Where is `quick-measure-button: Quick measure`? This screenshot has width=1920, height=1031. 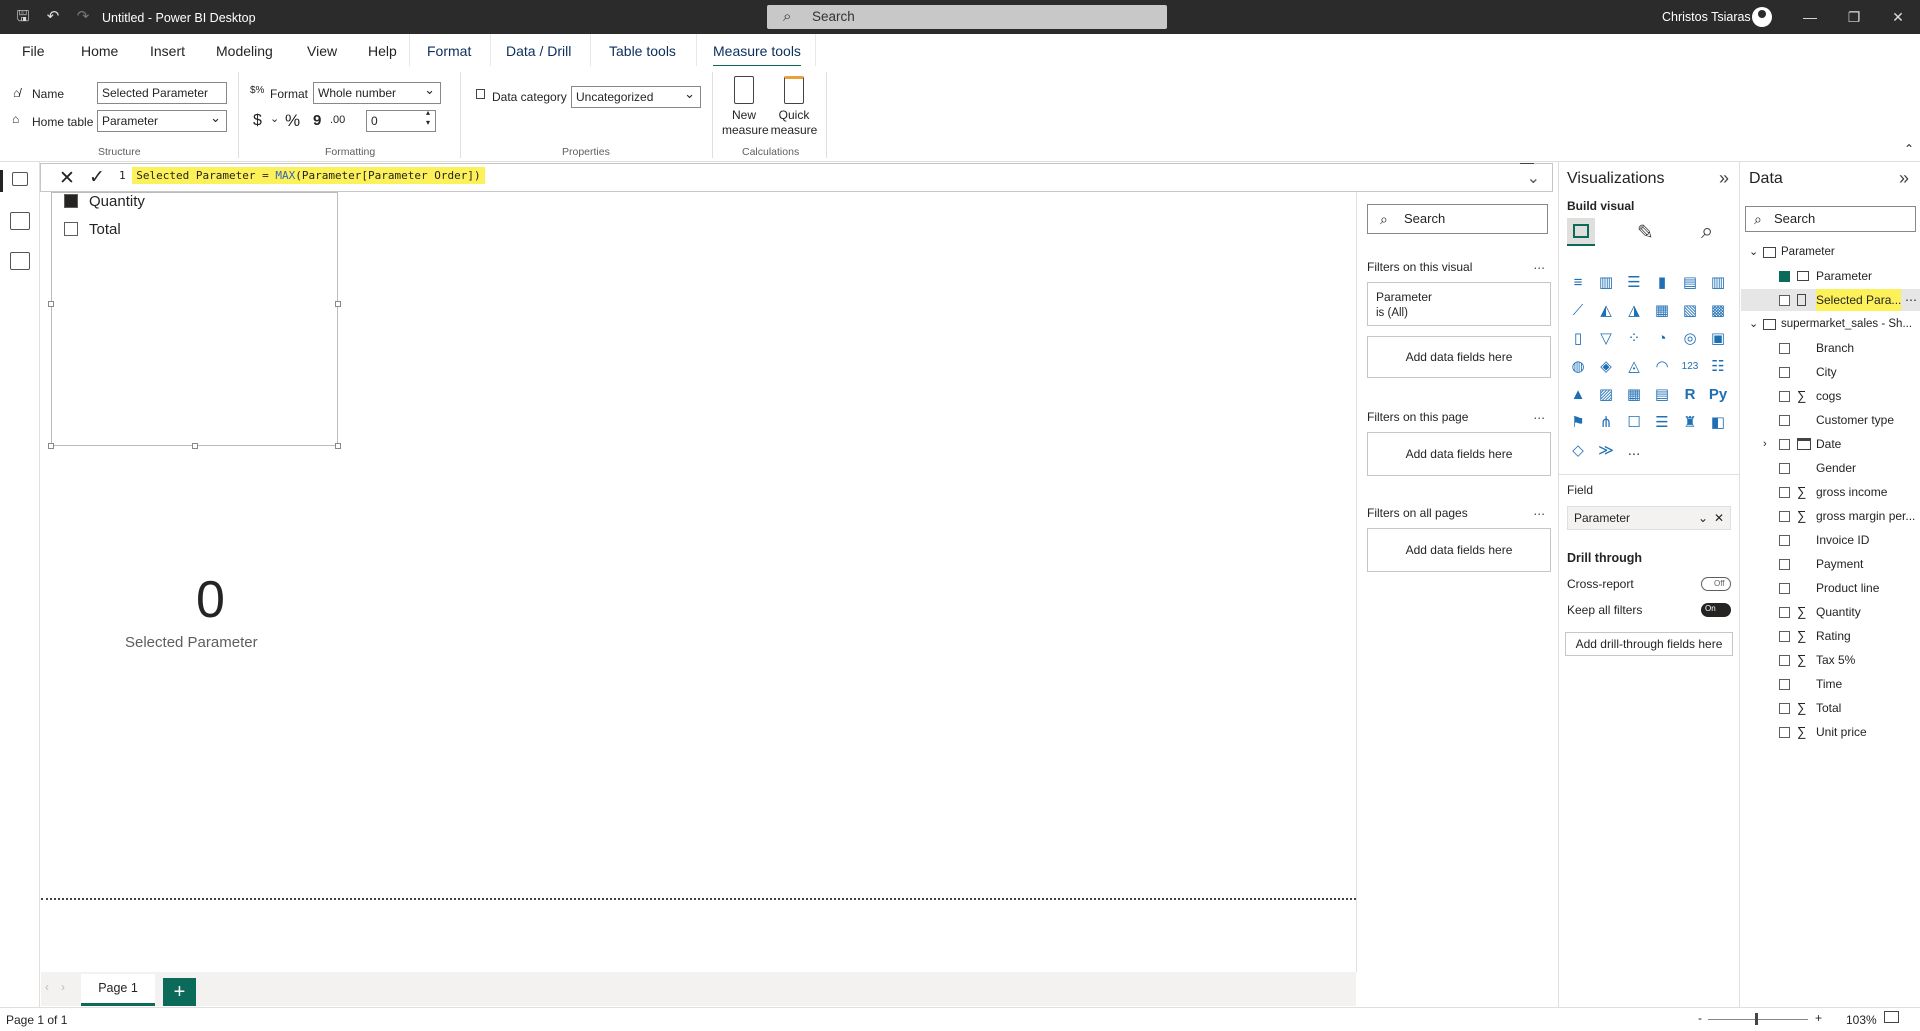
quick-measure-button: Quick measure is located at coordinates (794, 106).